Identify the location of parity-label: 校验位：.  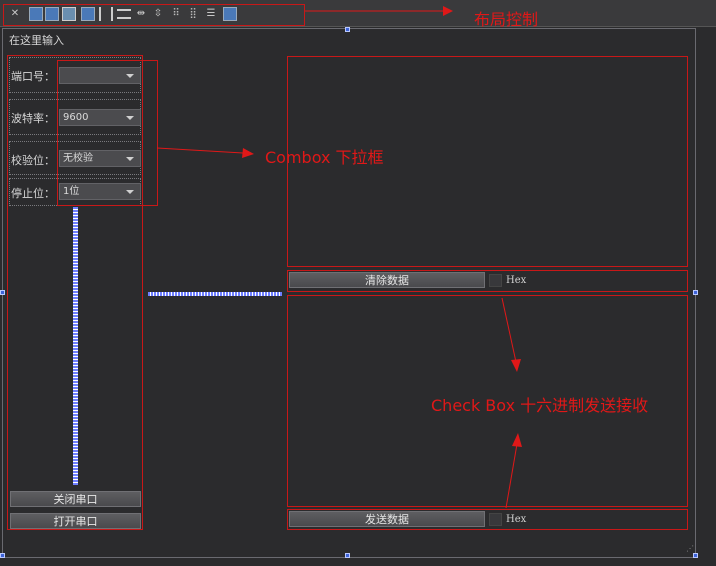
(33, 160).